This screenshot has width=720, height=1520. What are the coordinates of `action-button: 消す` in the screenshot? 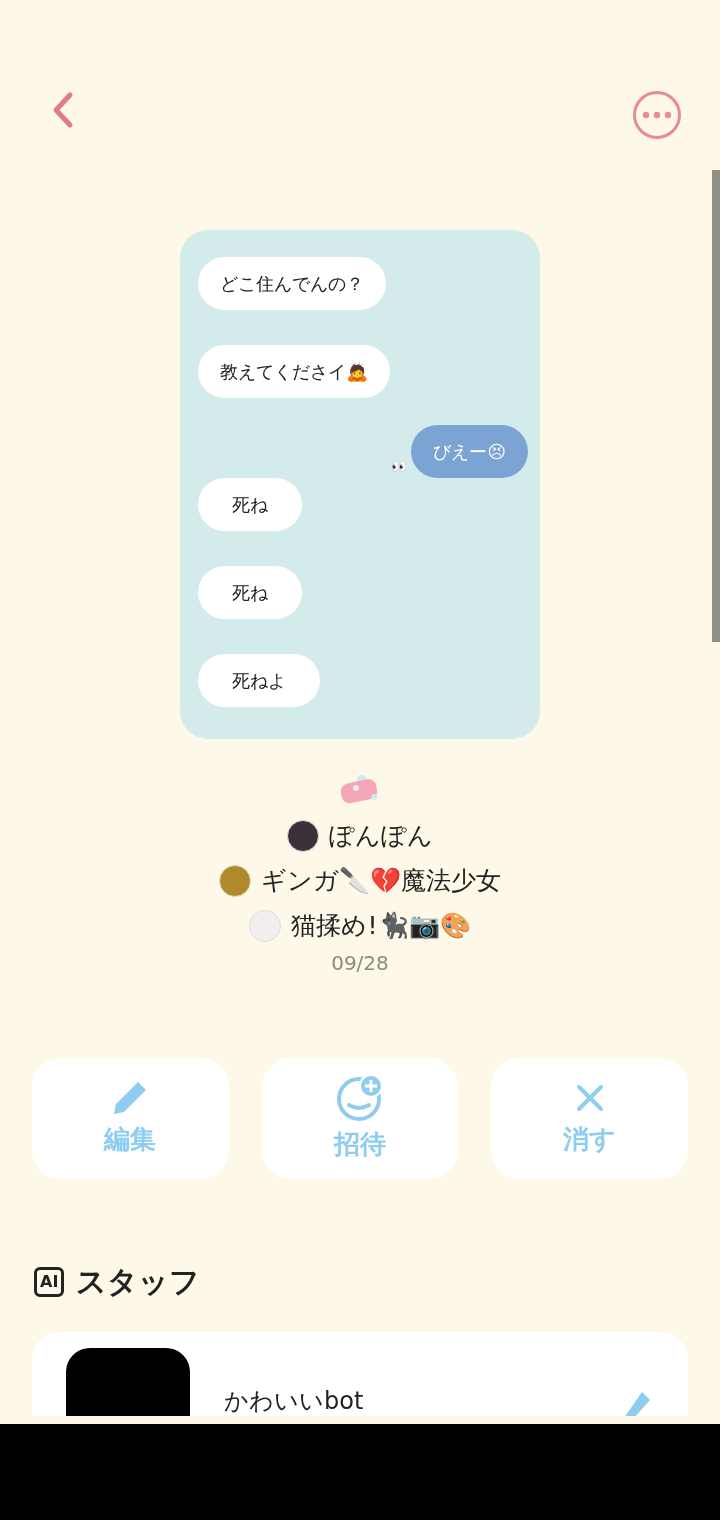 It's located at (589, 1118).